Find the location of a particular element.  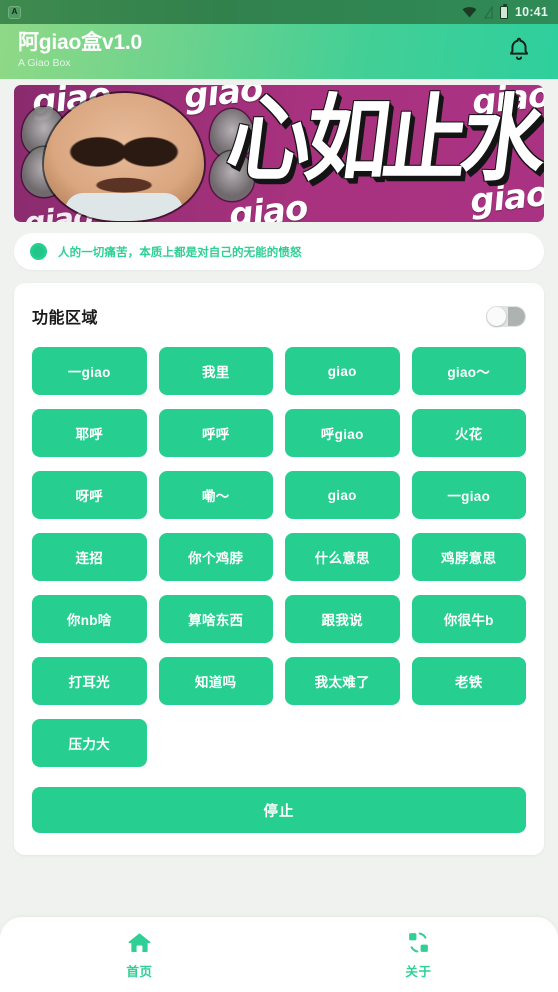

banner-section: giao giao giao giao giao giao 心如止水 is located at coordinates (279, 150).